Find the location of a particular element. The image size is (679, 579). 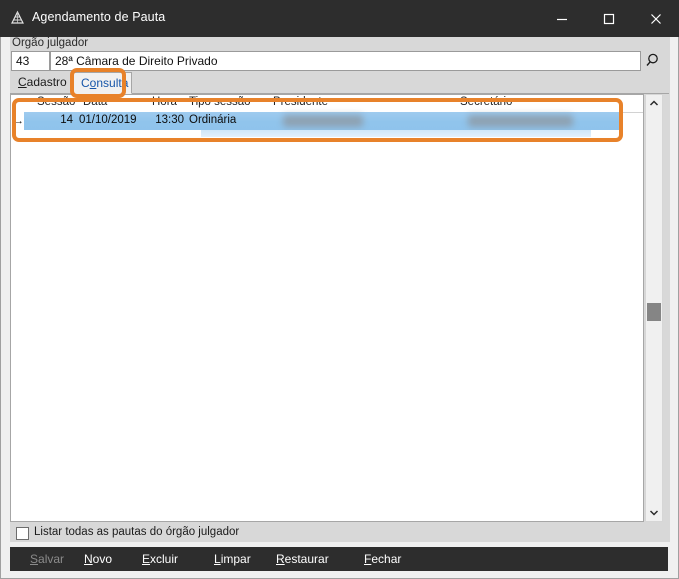

org-name-input: 28ª Câmara de Direito Privado is located at coordinates (345, 61).